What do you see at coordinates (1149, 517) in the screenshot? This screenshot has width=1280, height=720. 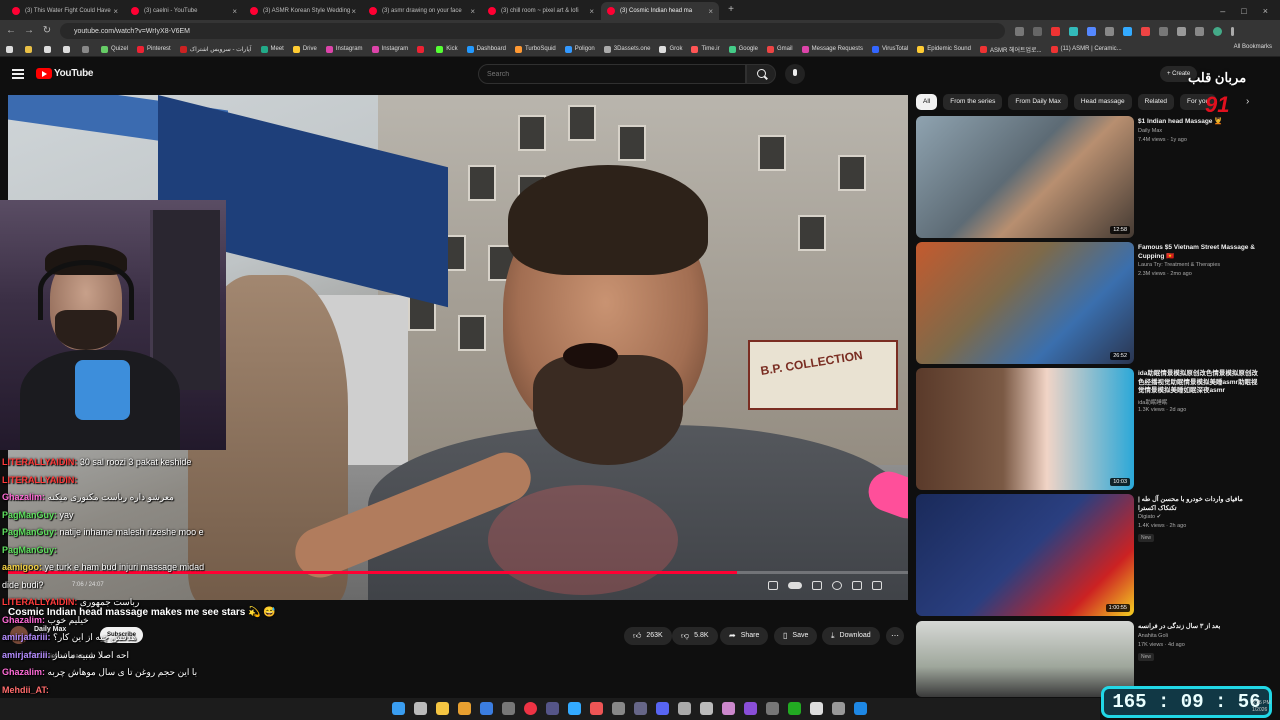 I see `recommendation-channel: Digiato ✔` at bounding box center [1149, 517].